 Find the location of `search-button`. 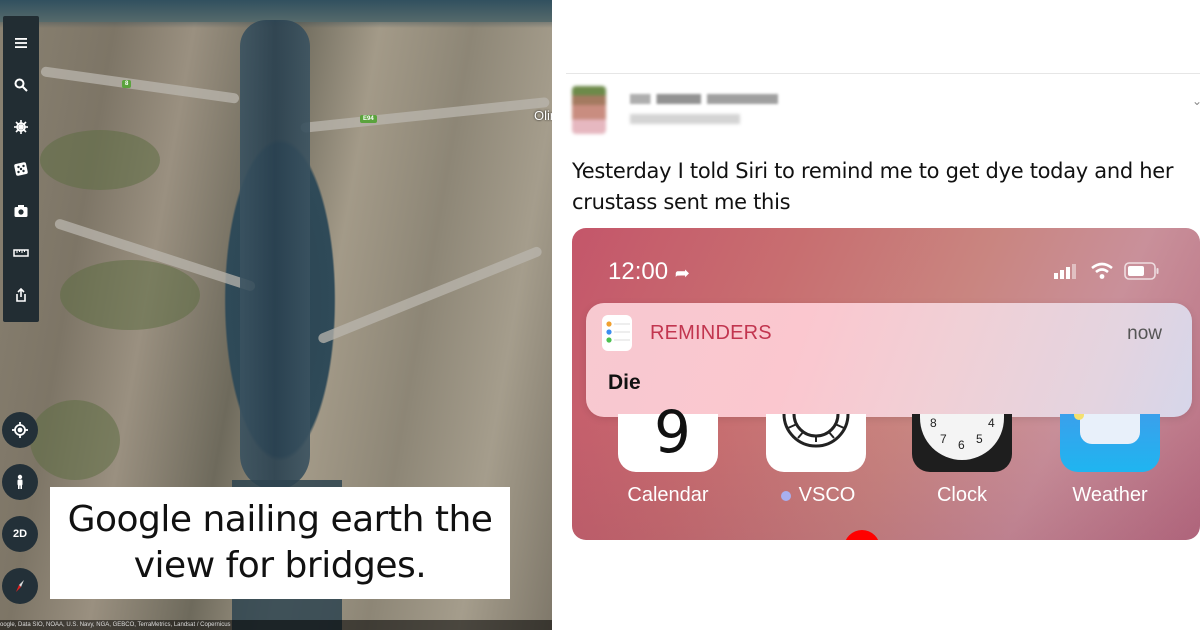

search-button is located at coordinates (21, 85).